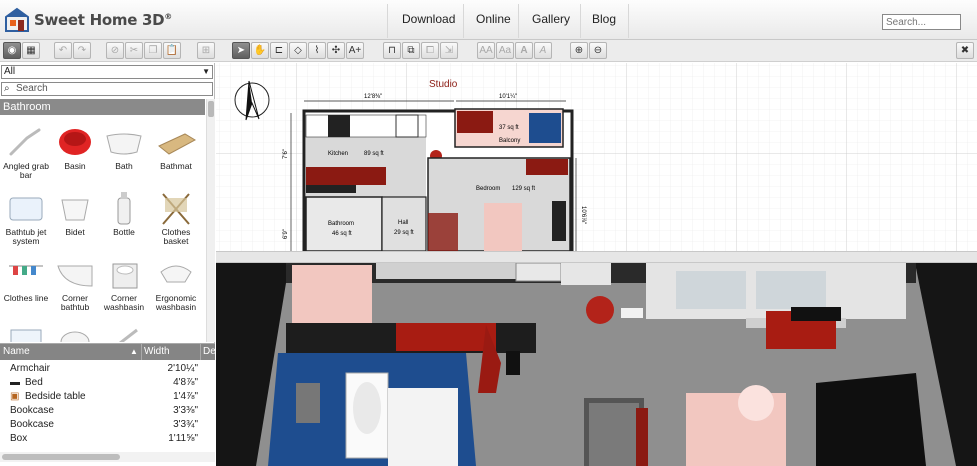 This screenshot has width=977, height=466. What do you see at coordinates (543, 50) in the screenshot?
I see `italic-text-button: A` at bounding box center [543, 50].